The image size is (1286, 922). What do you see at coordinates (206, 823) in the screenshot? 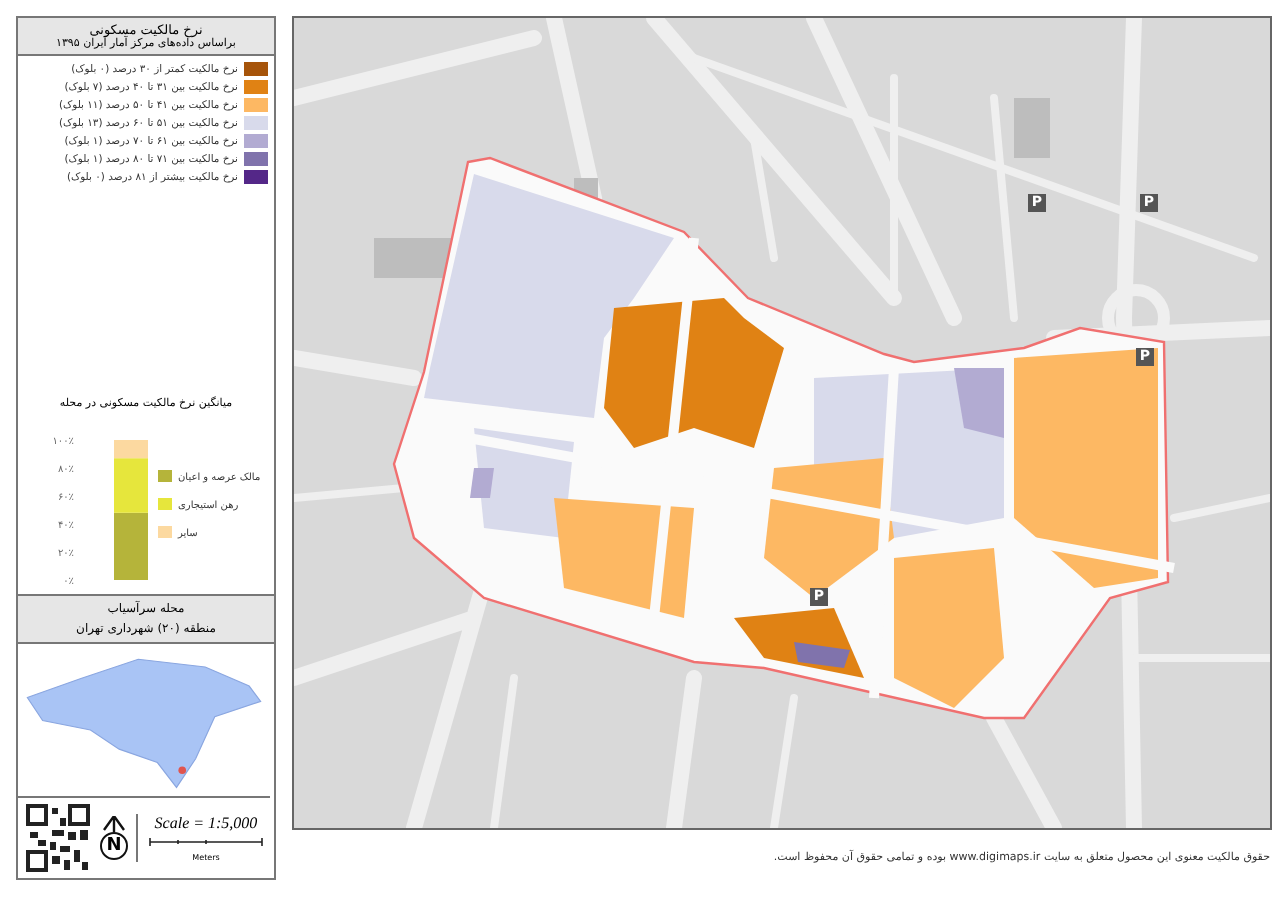
I see `scale-text: Scale = 1:5,000` at bounding box center [206, 823].